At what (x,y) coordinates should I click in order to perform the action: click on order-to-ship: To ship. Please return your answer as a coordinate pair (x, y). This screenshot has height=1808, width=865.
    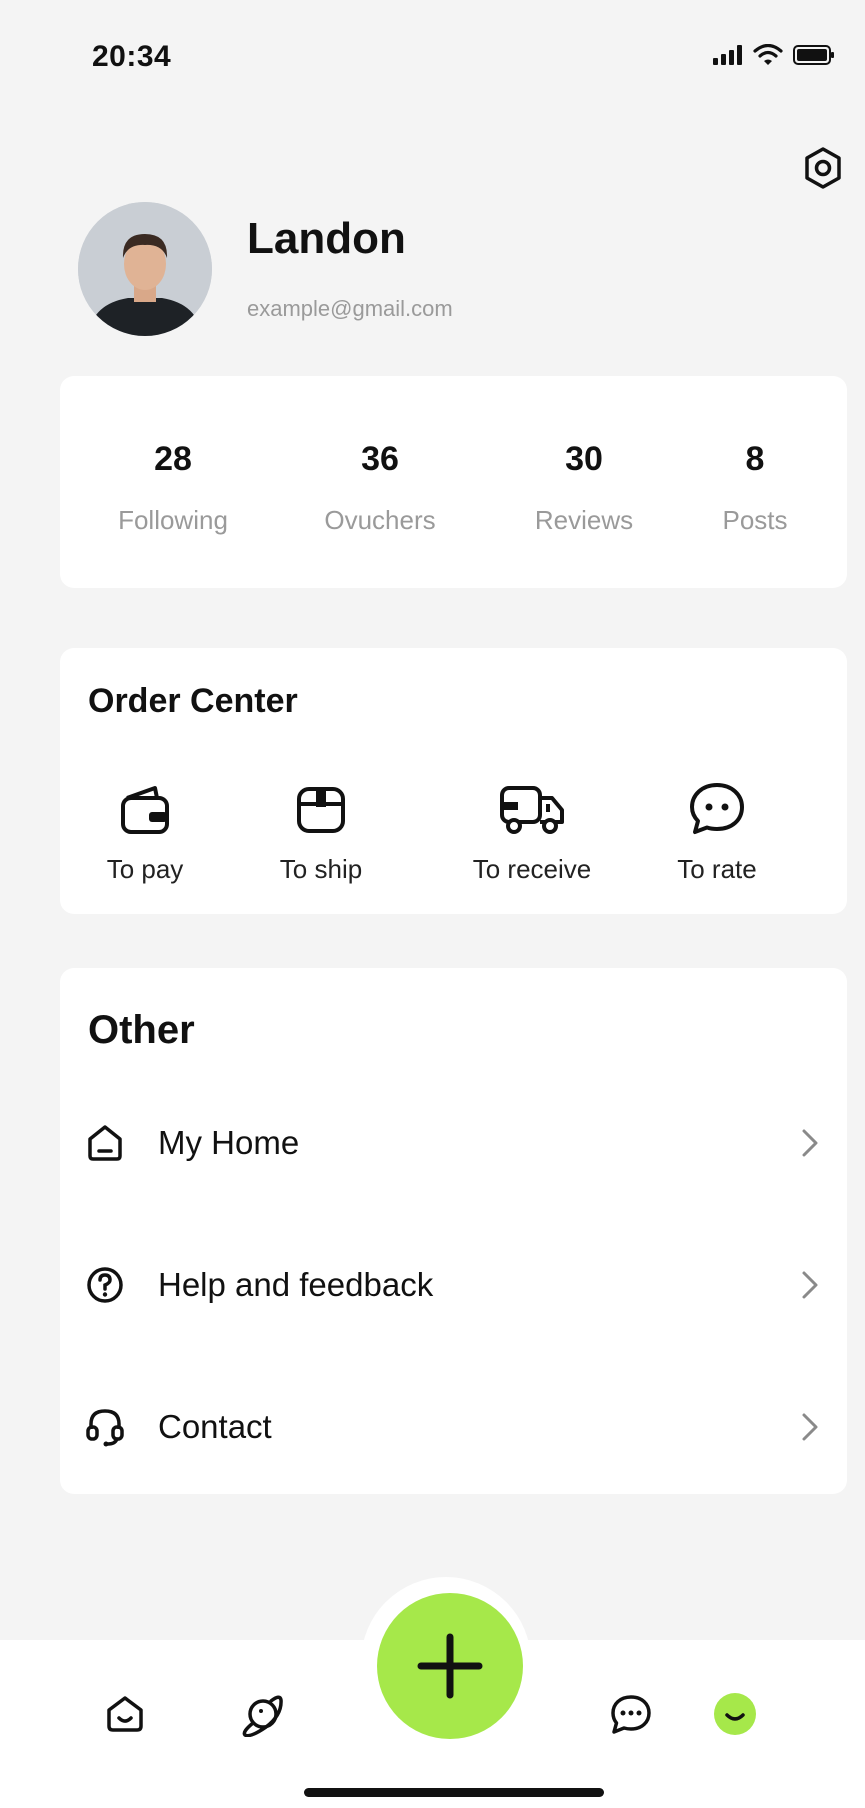
    Looking at the image, I should click on (321, 830).